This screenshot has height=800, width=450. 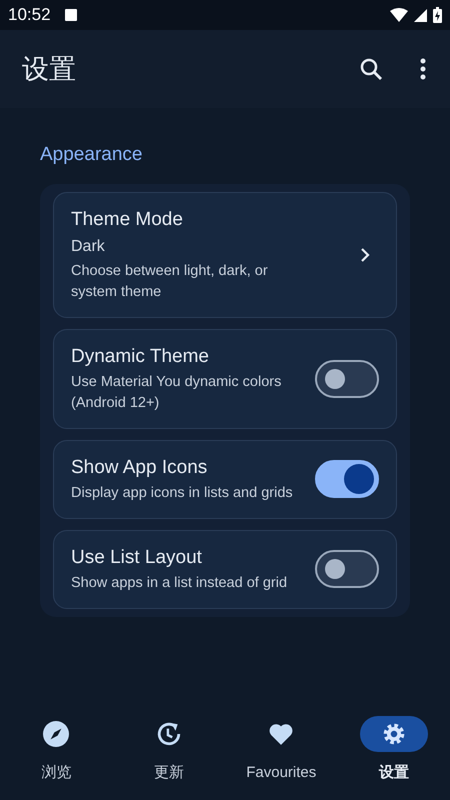 I want to click on setting-title: Theme Mode, so click(x=127, y=220).